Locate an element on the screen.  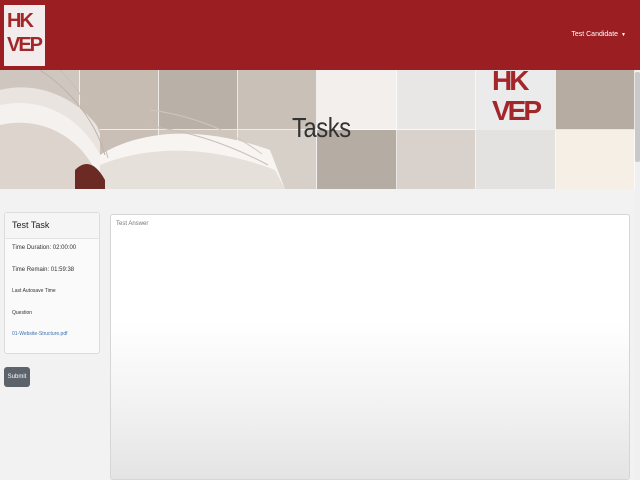
page-title: Tasks is located at coordinates (321, 127).